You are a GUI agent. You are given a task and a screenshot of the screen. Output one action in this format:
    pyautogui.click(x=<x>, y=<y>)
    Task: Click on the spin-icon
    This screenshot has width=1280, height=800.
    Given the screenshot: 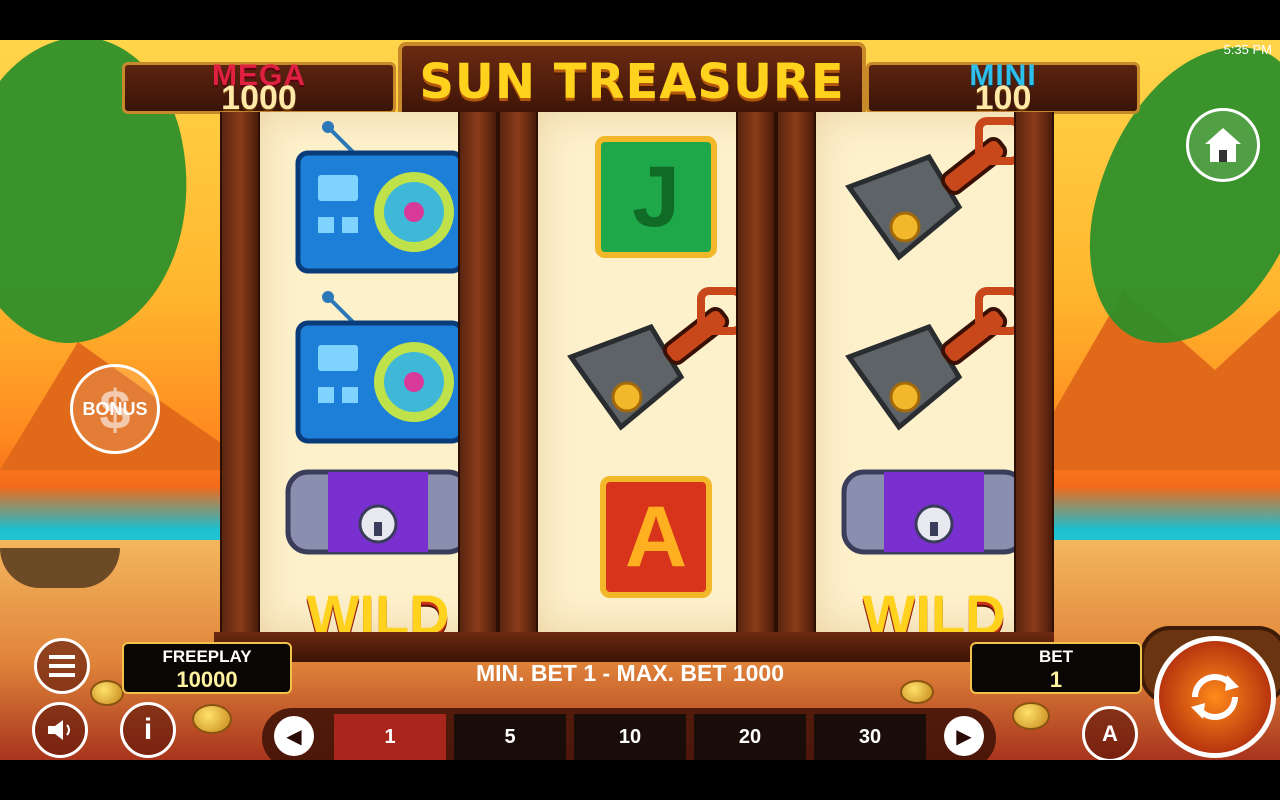 What is the action you would take?
    pyautogui.click(x=1215, y=697)
    